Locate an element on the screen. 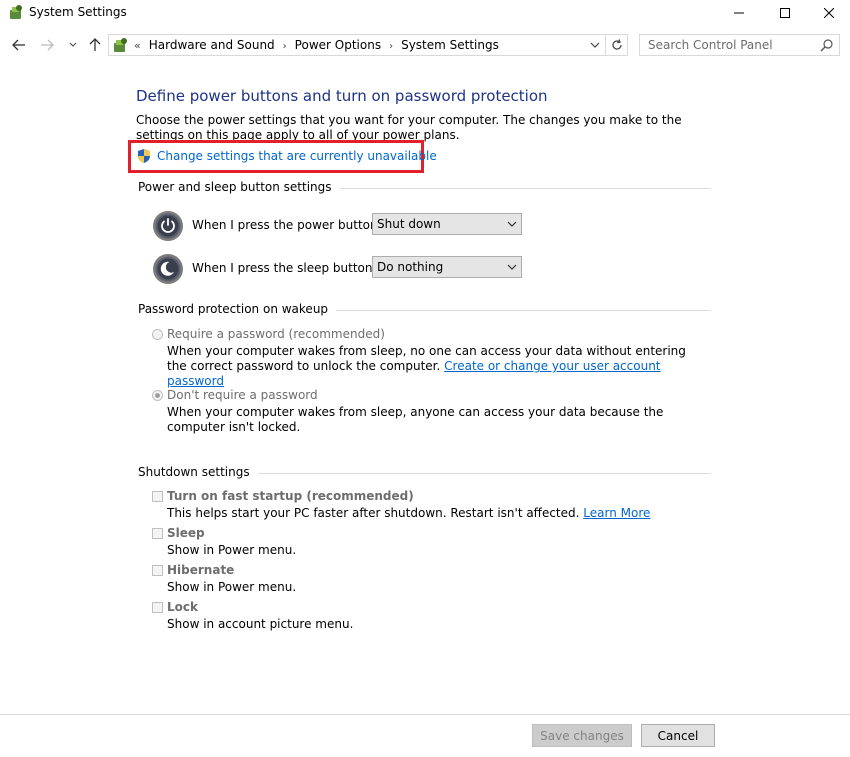  arrow-up-icon is located at coordinates (95, 44).